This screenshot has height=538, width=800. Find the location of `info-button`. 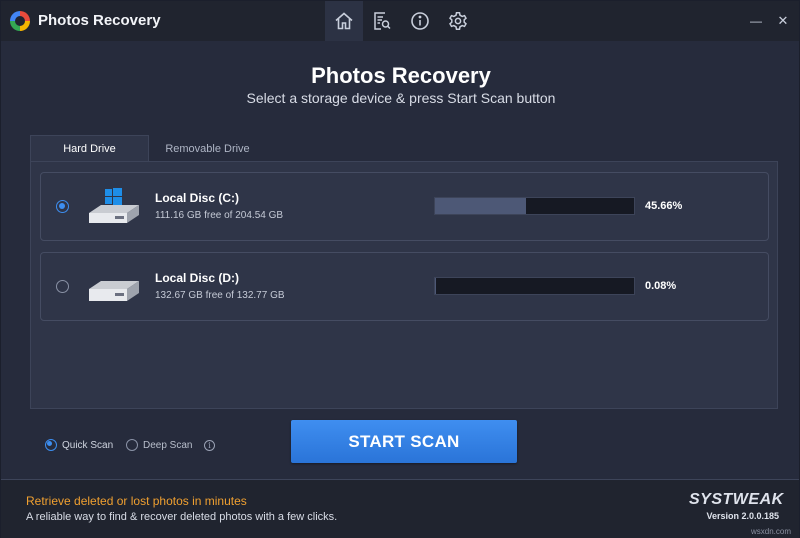

info-button is located at coordinates (420, 21).